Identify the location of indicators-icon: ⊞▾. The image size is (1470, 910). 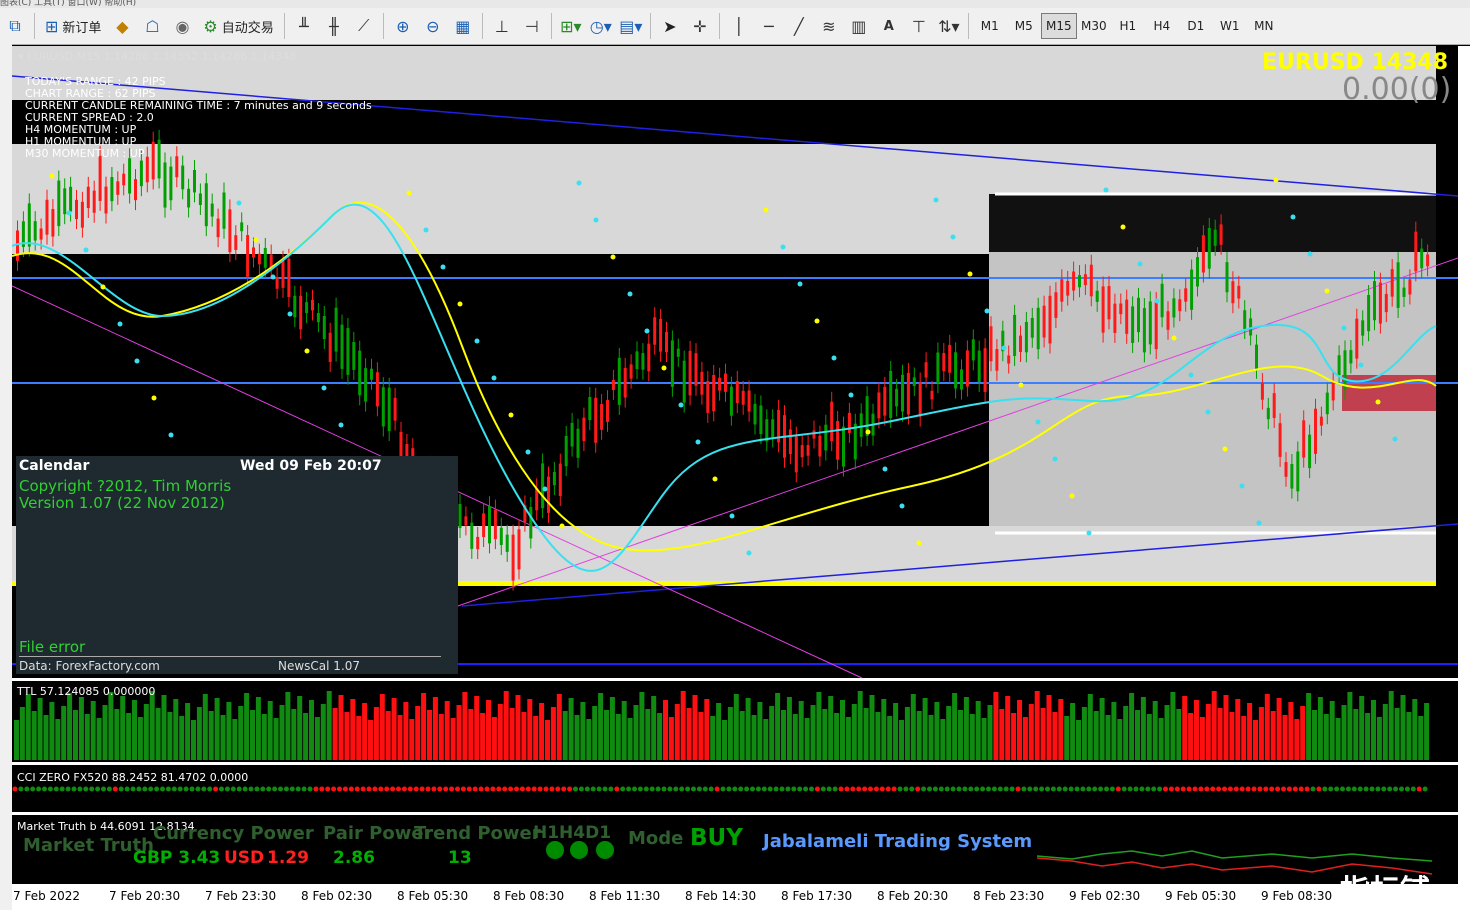
(571, 26).